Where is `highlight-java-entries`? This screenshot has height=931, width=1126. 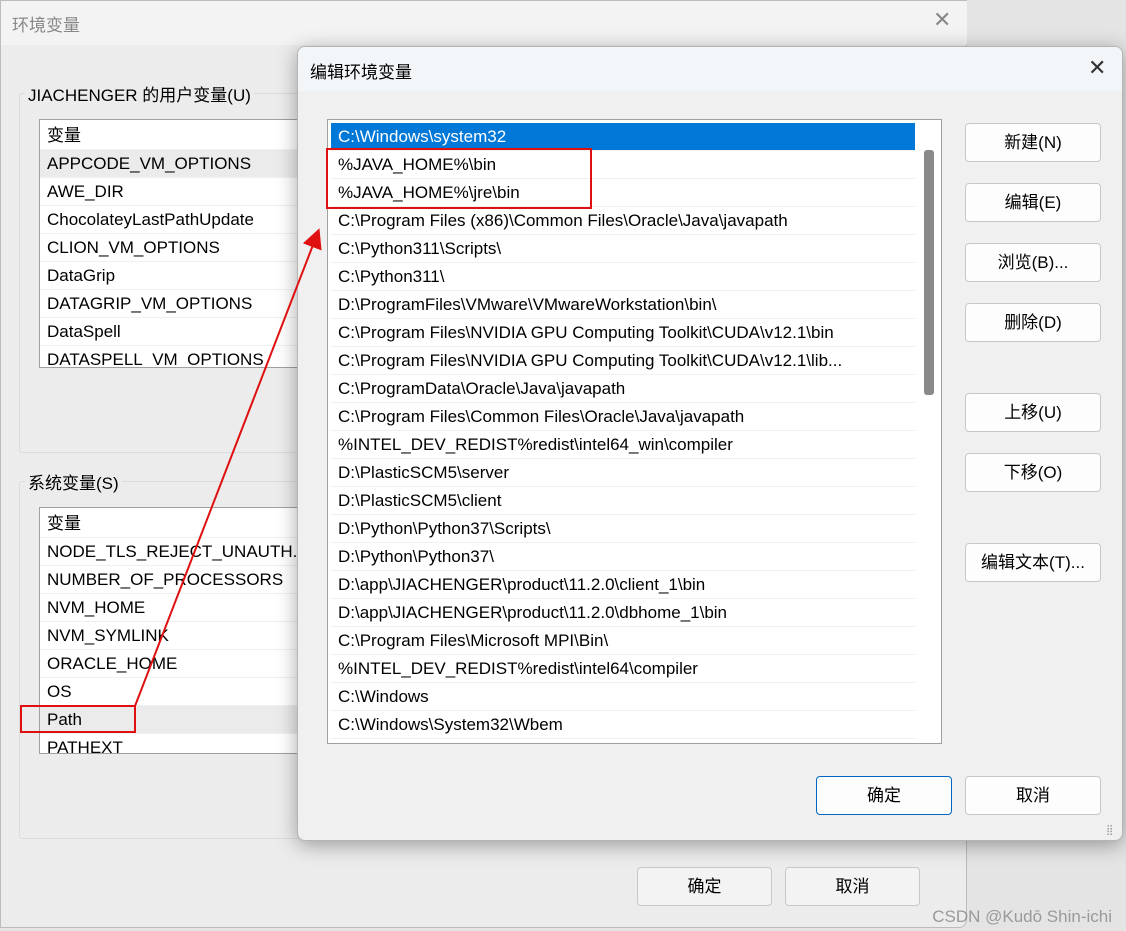 highlight-java-entries is located at coordinates (459, 178).